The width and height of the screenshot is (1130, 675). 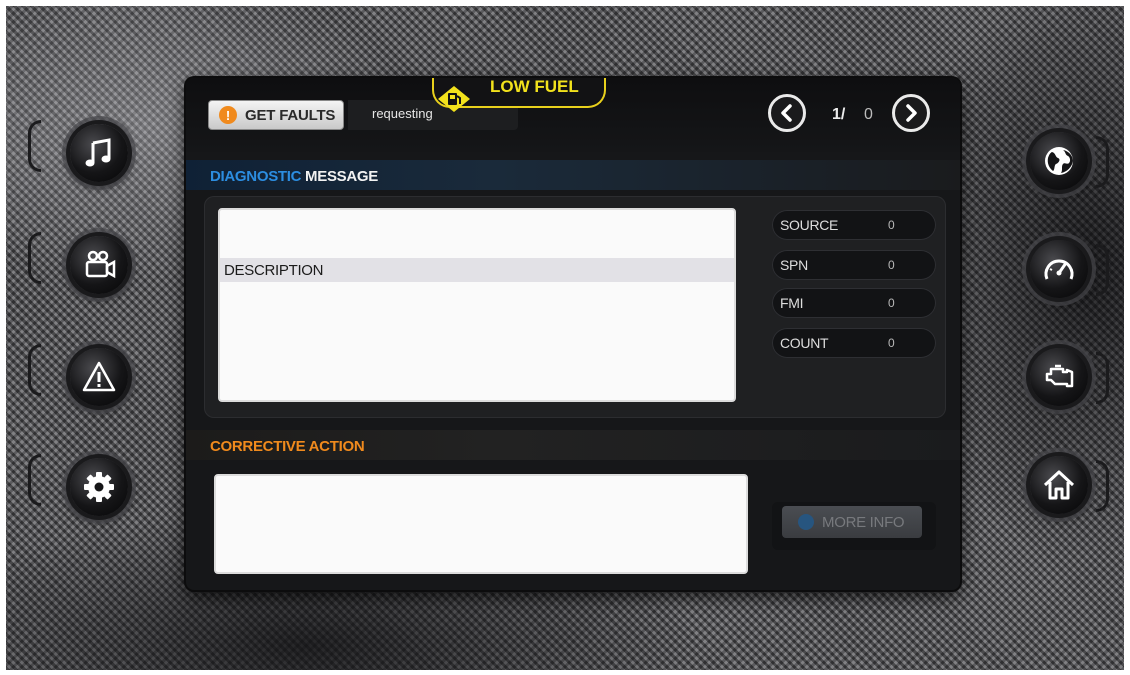 I want to click on stat-count: COUNT 0, so click(x=854, y=343).